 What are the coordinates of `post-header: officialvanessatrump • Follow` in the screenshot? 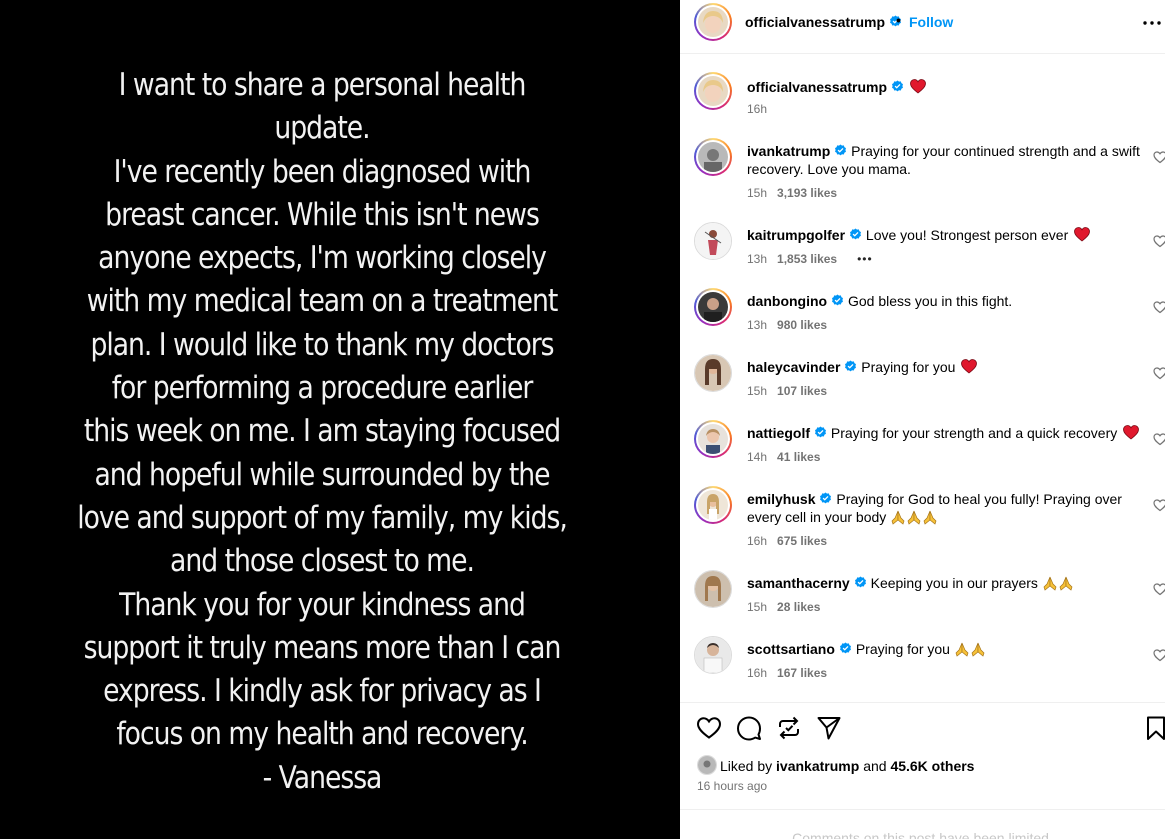 It's located at (922, 27).